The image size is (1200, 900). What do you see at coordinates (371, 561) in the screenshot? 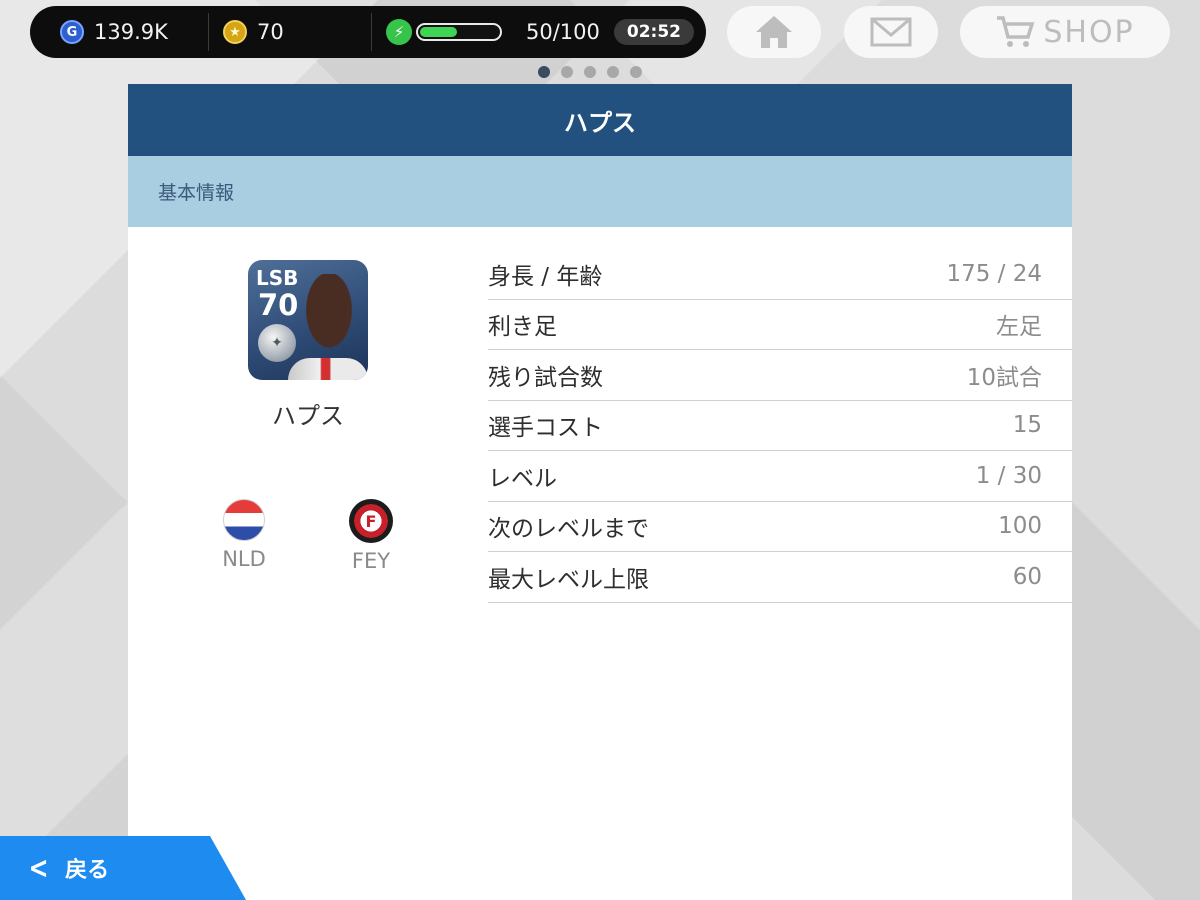
I see `club-code: FEY` at bounding box center [371, 561].